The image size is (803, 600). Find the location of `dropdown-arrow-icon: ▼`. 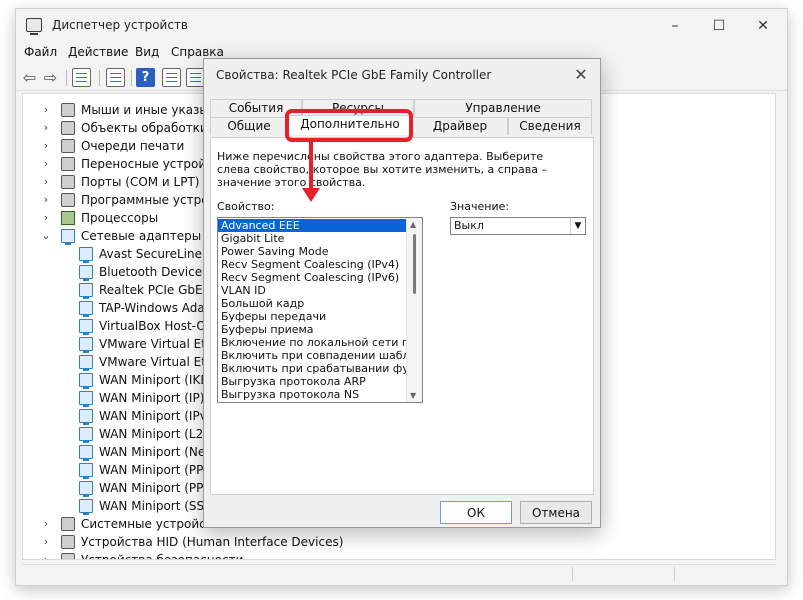

dropdown-arrow-icon: ▼ is located at coordinates (577, 226).